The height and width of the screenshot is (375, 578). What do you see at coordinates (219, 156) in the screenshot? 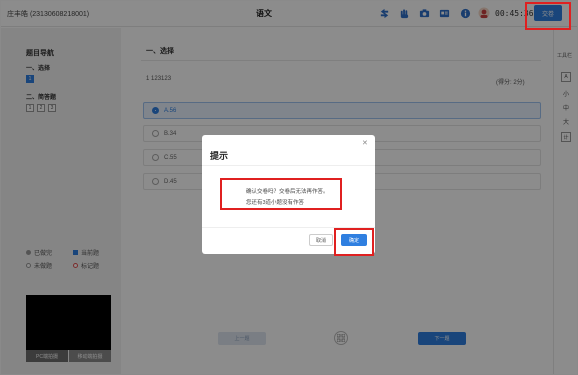
I see `dialog-title: 提示` at bounding box center [219, 156].